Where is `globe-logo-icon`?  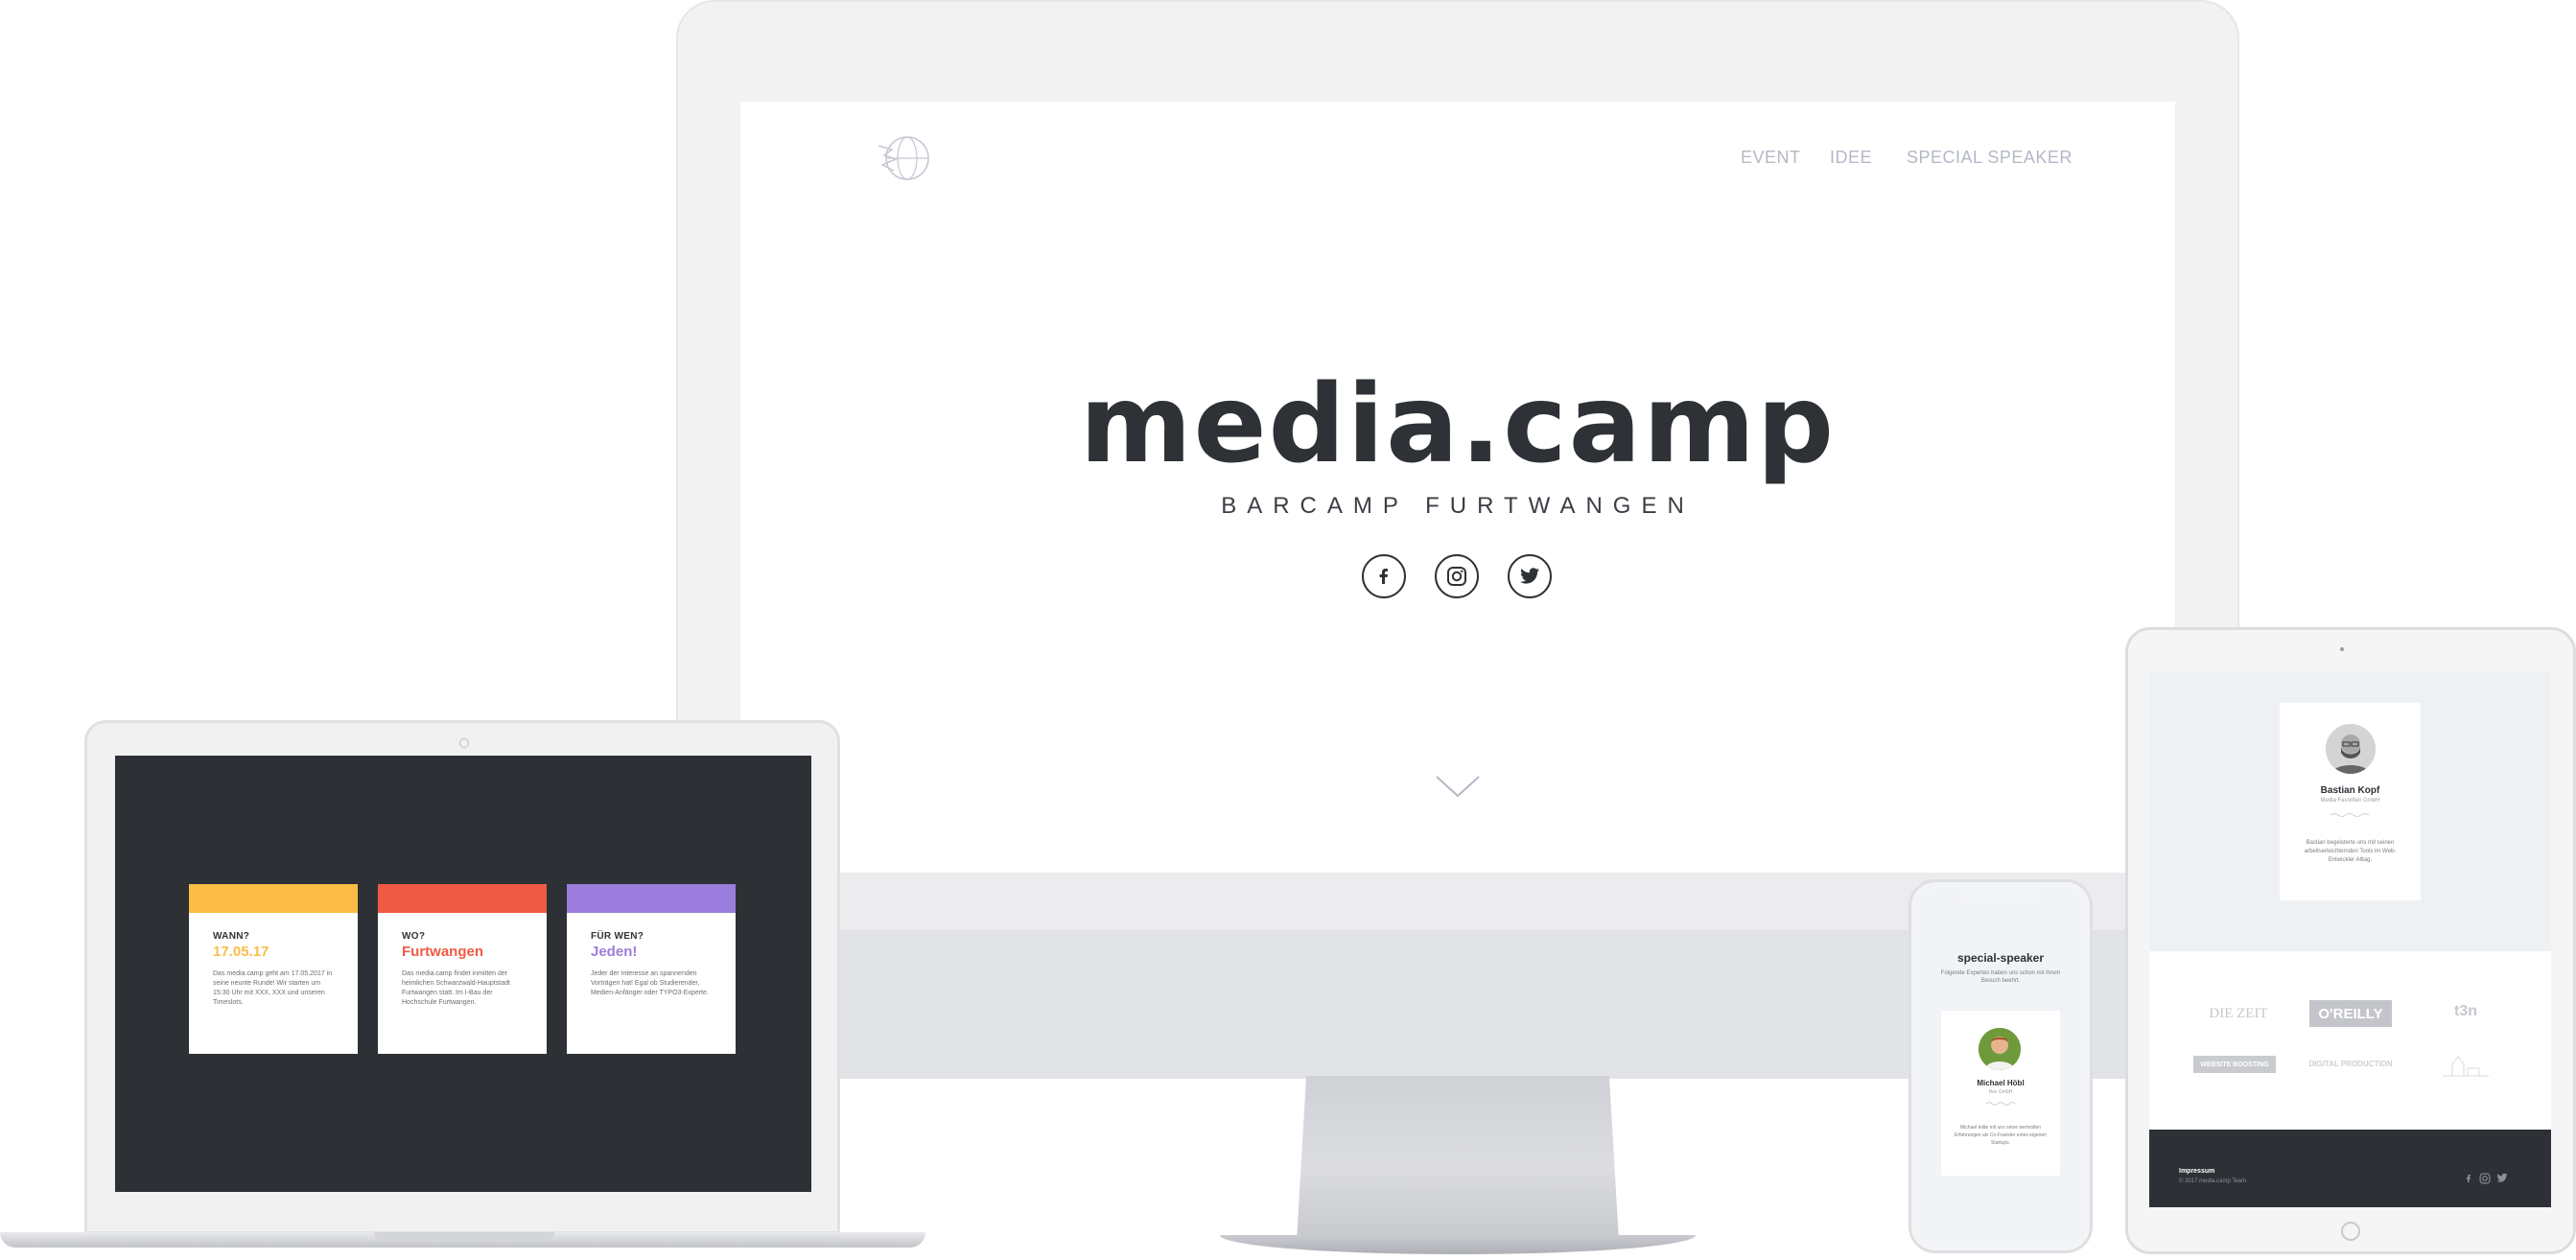
globe-logo-icon is located at coordinates (903, 158).